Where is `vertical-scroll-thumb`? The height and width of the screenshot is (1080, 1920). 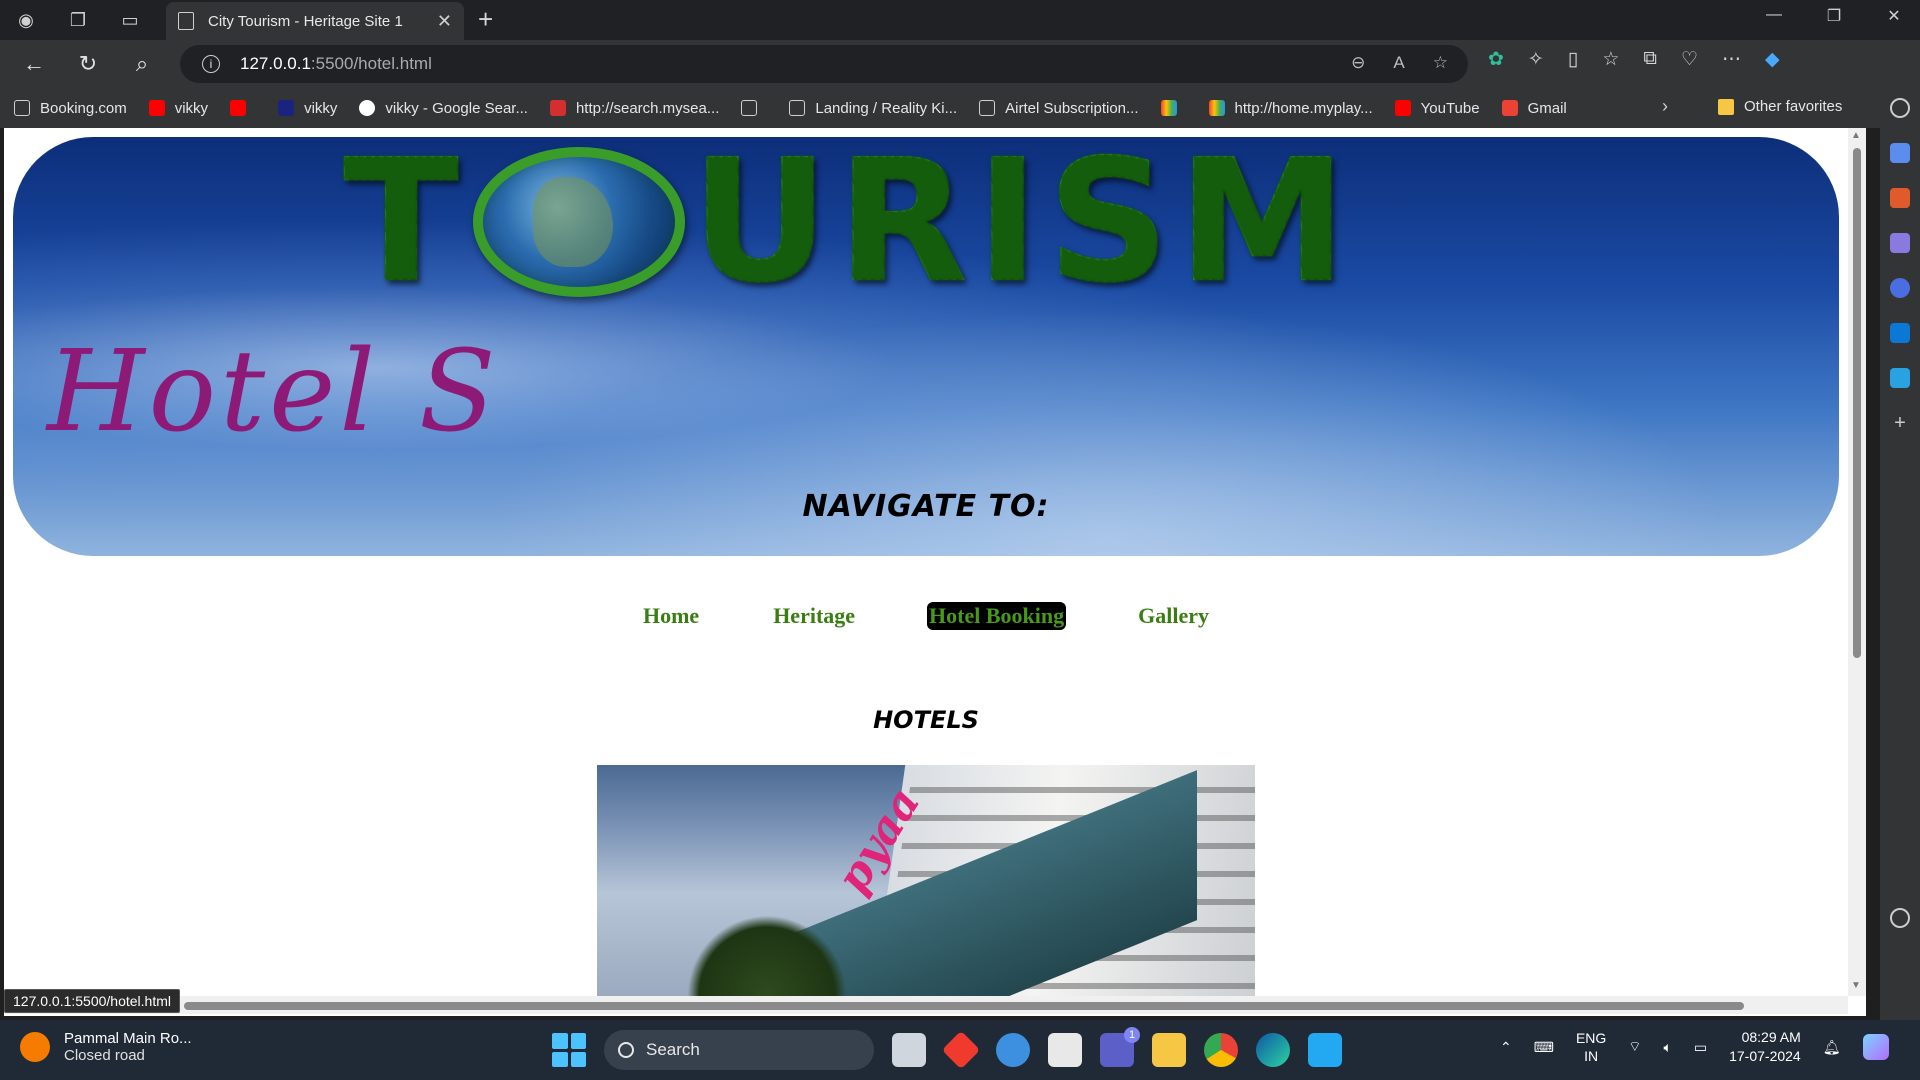 vertical-scroll-thumb is located at coordinates (1857, 403).